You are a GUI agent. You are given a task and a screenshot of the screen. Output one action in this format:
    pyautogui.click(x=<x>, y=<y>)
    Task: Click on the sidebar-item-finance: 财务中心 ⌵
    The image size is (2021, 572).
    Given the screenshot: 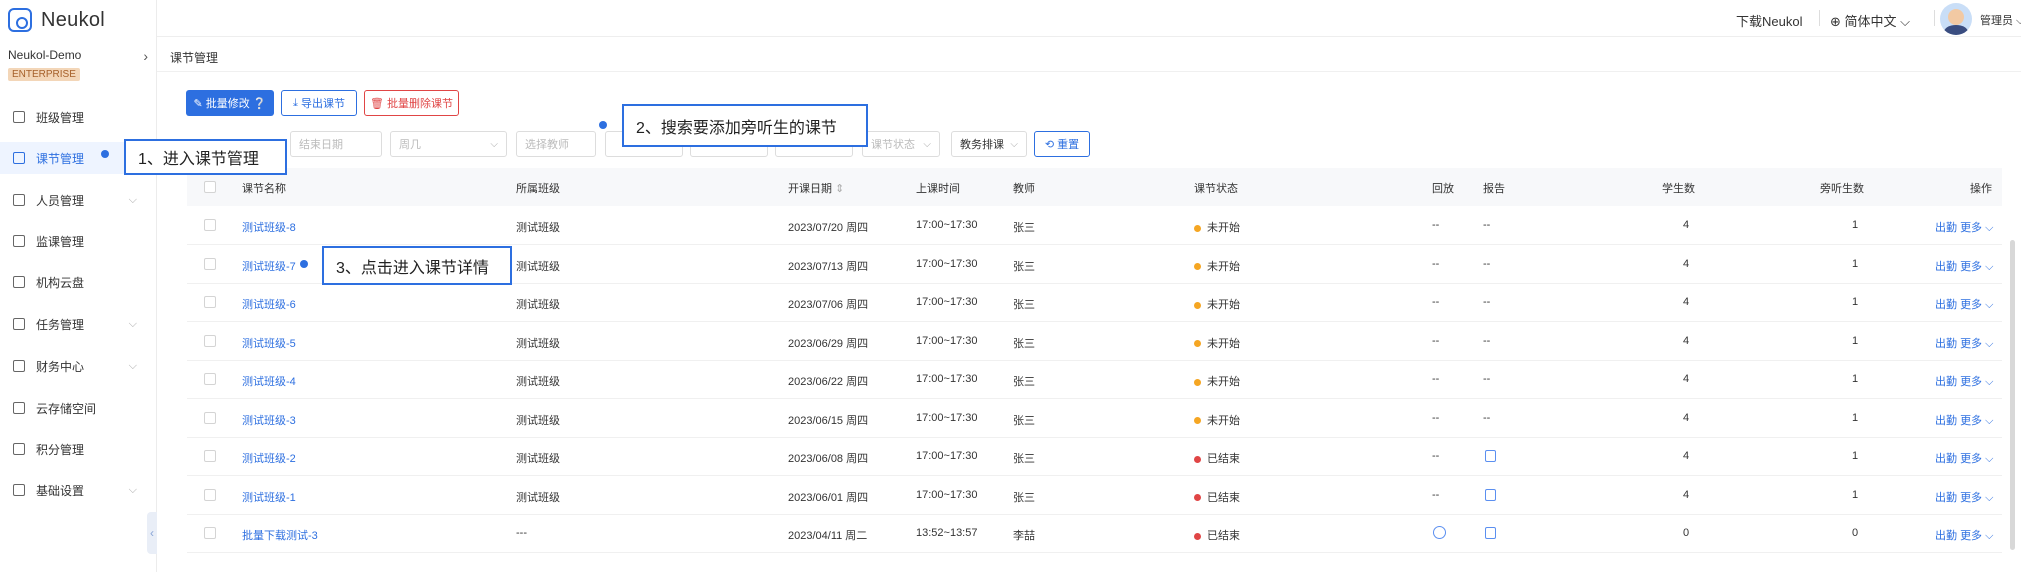 What is the action you would take?
    pyautogui.click(x=78, y=366)
    